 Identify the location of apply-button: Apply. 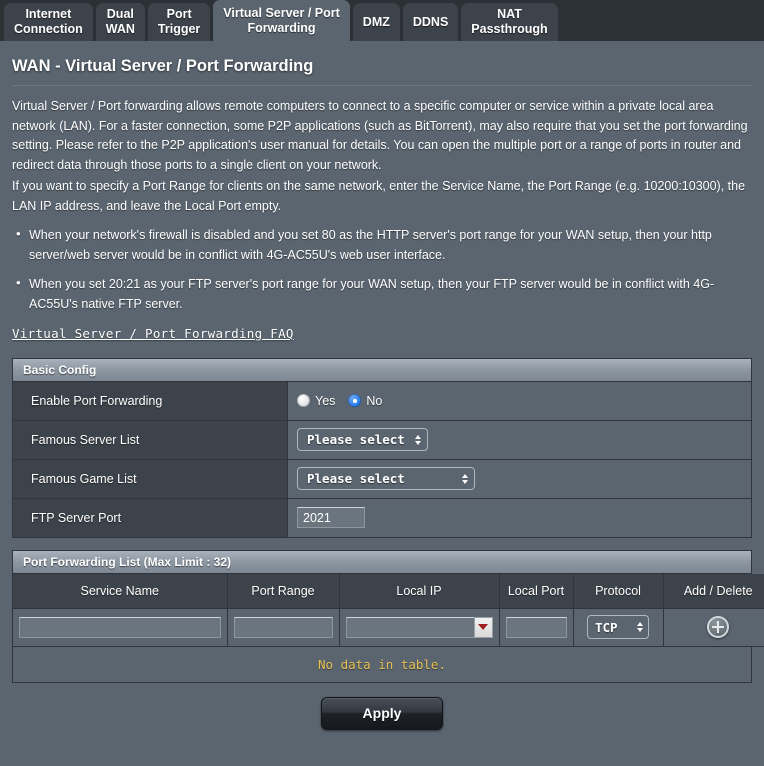
(382, 713).